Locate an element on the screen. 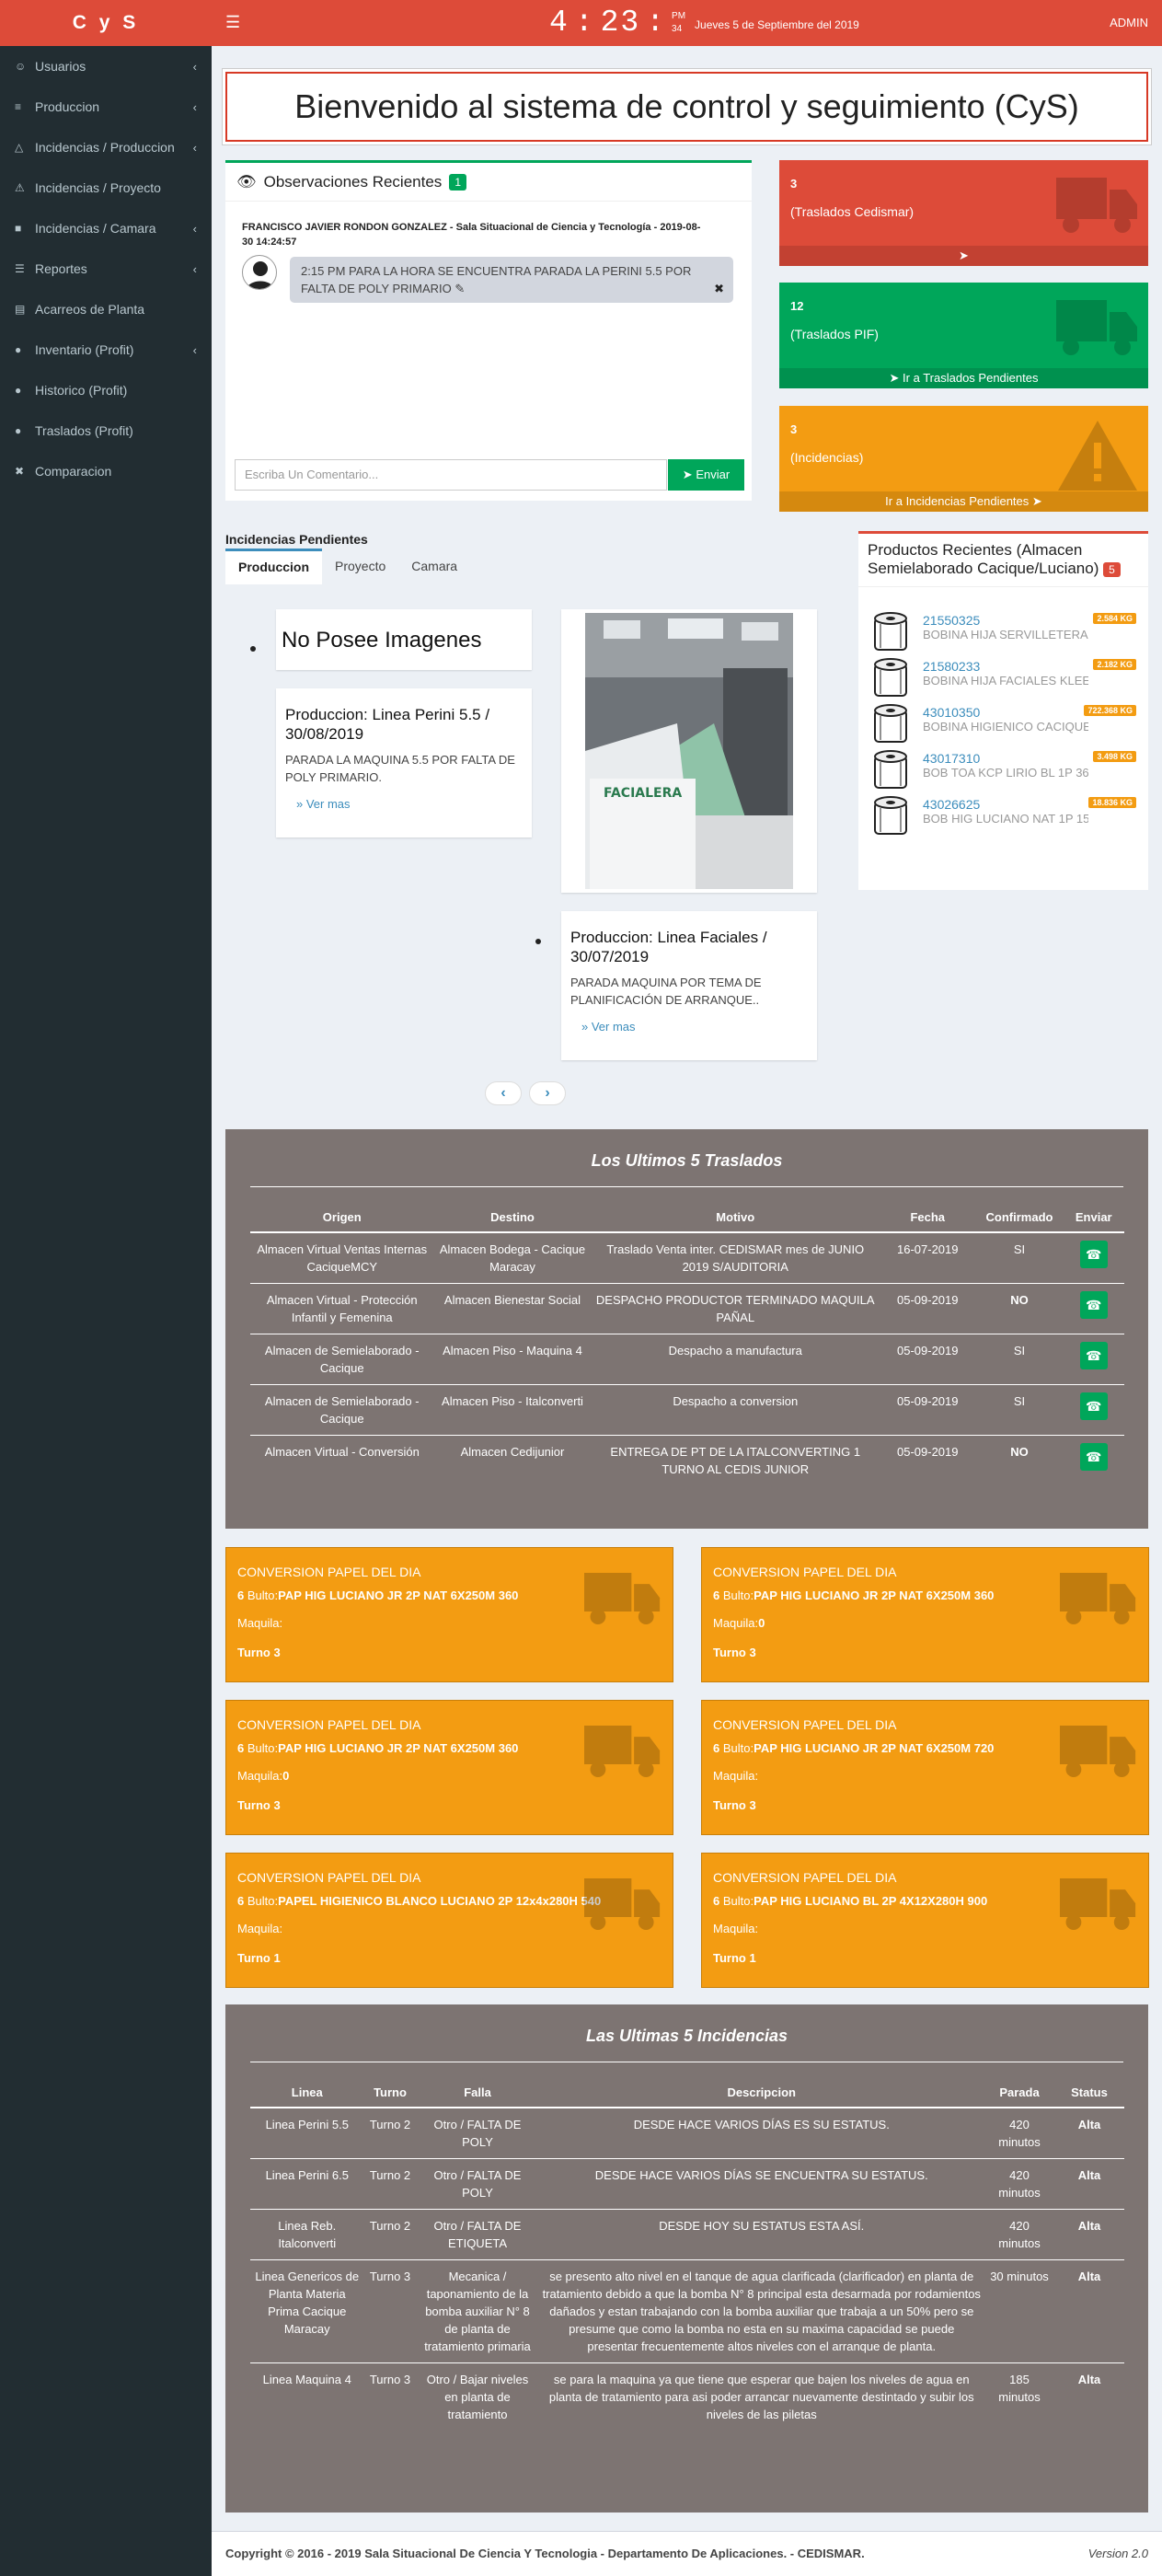  paper-roll-icon is located at coordinates (892, 680).